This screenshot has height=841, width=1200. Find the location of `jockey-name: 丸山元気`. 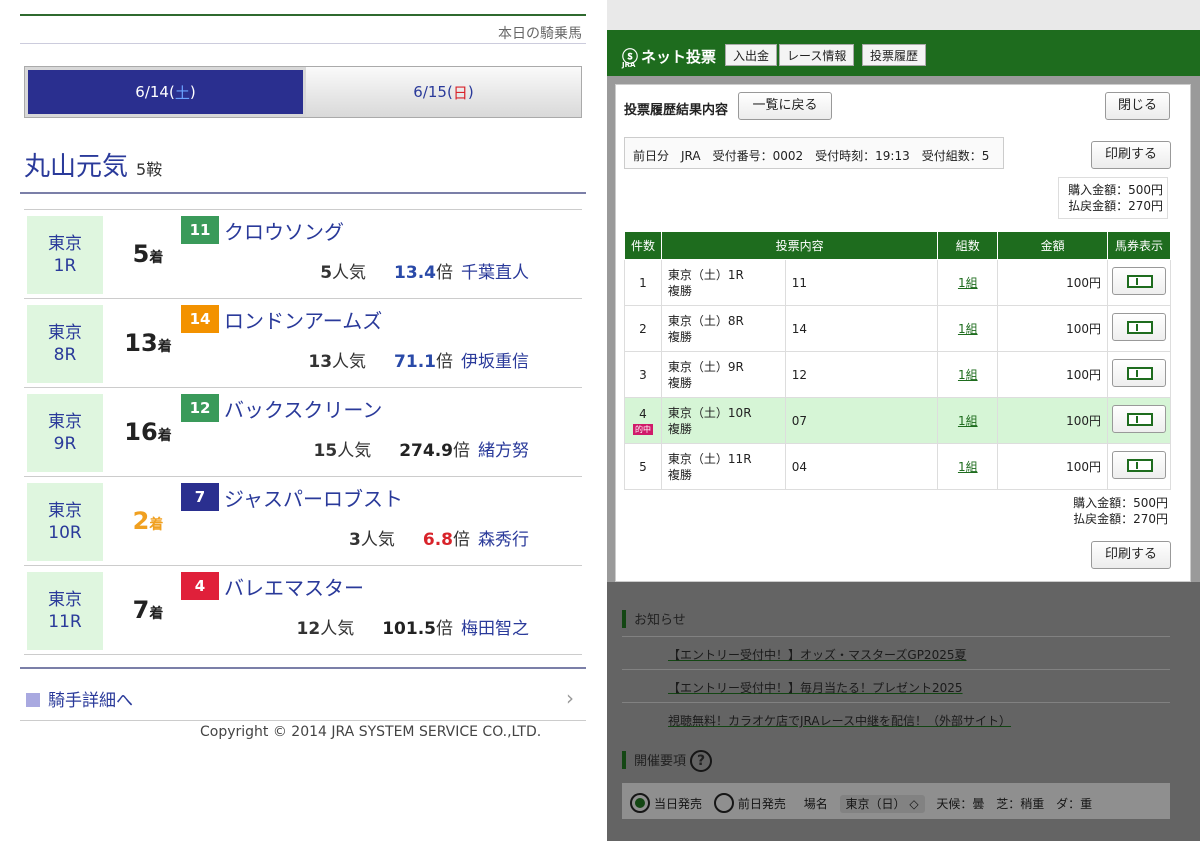

jockey-name: 丸山元気 is located at coordinates (76, 167).